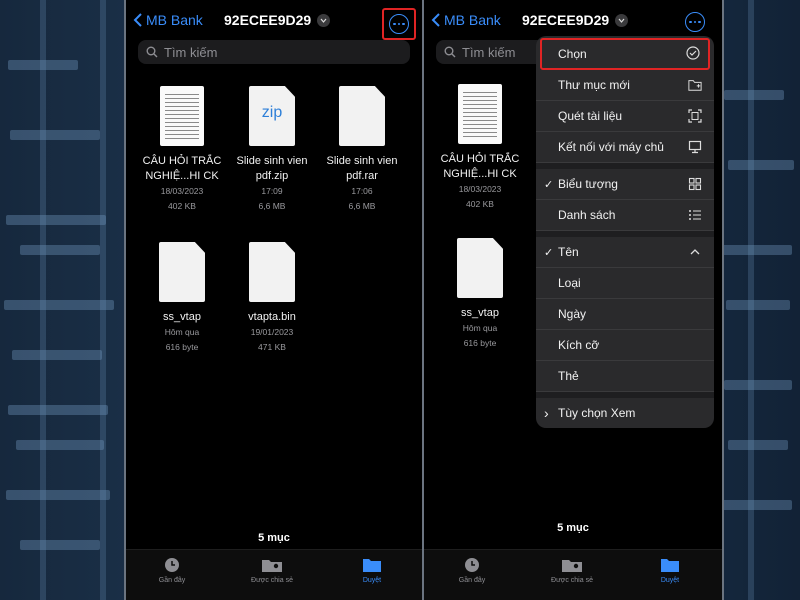 The width and height of the screenshot is (800, 600). Describe the element at coordinates (546, 413) in the screenshot. I see `chevron-right-icon: ›` at that location.